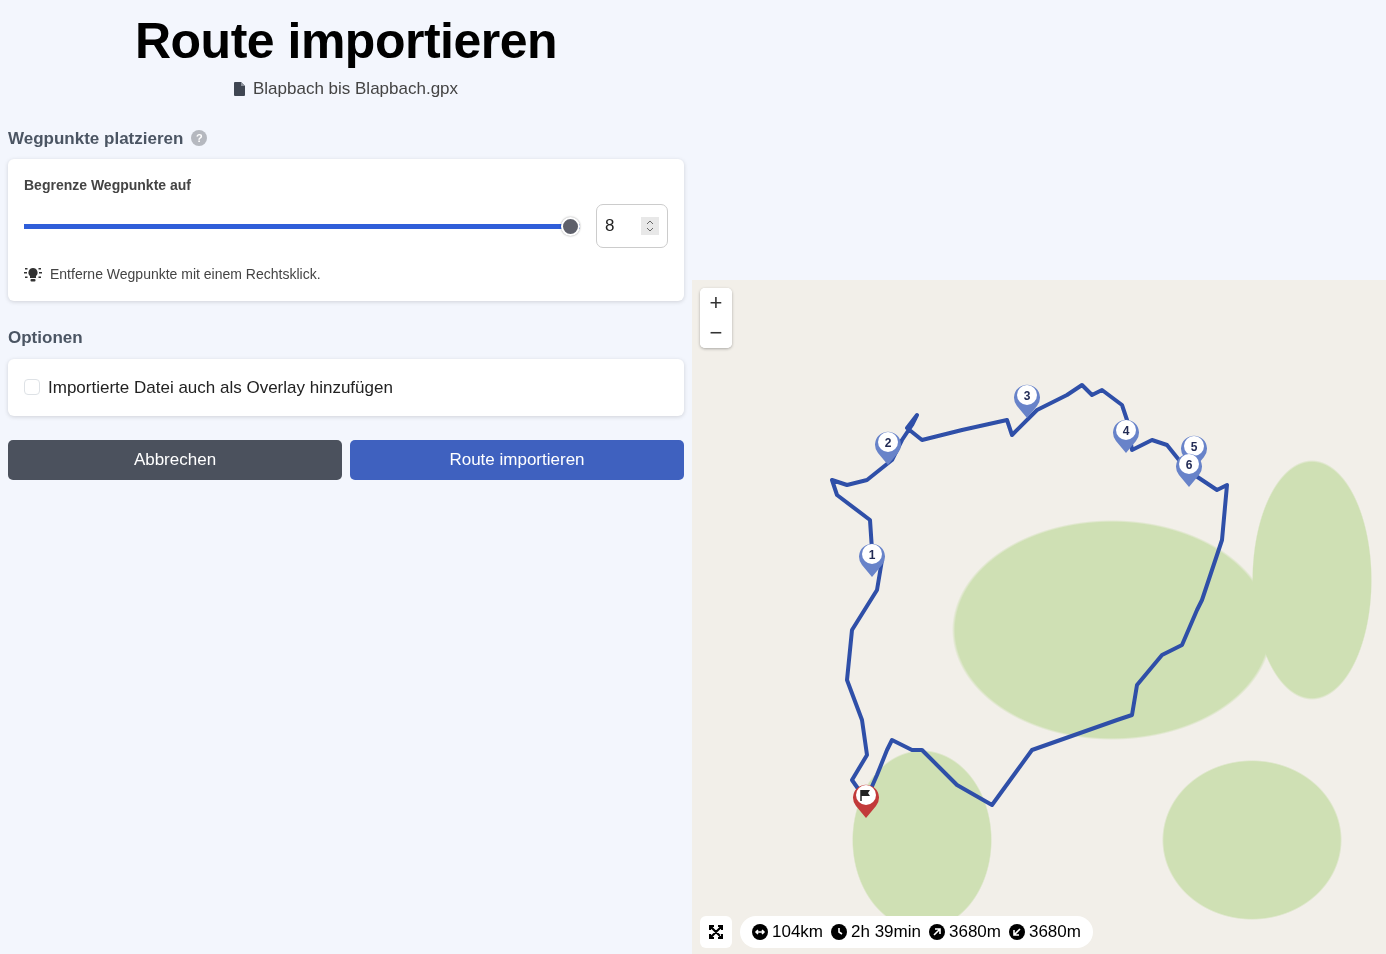 The width and height of the screenshot is (1386, 954). What do you see at coordinates (220, 387) in the screenshot?
I see `option-label: Importierte Datei auch als Overlay hinzufügen` at bounding box center [220, 387].